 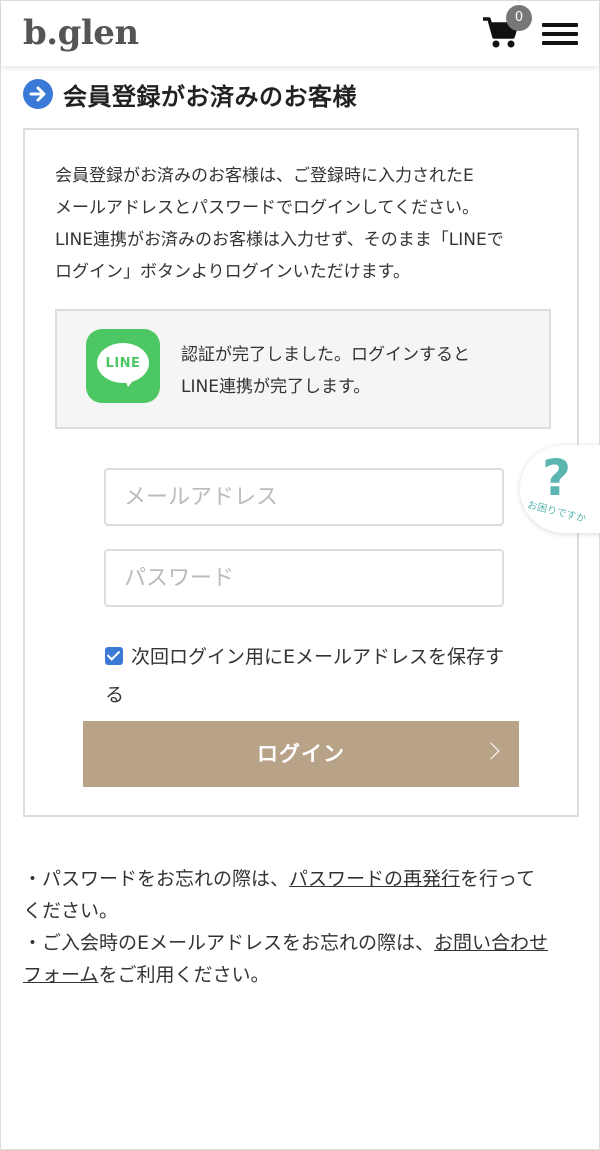 I want to click on intro-line: ログイン」ボタンよりログインいただけます。, so click(x=232, y=272).